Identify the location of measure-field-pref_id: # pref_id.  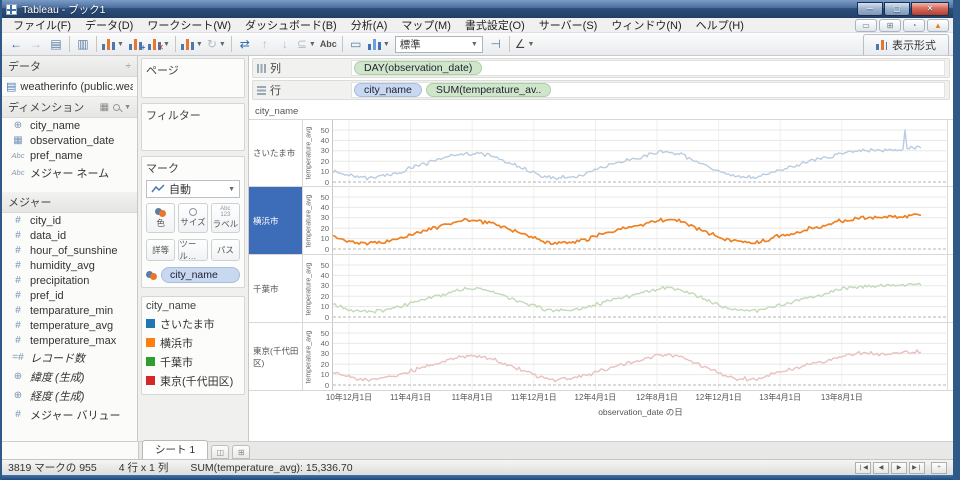
(69, 295).